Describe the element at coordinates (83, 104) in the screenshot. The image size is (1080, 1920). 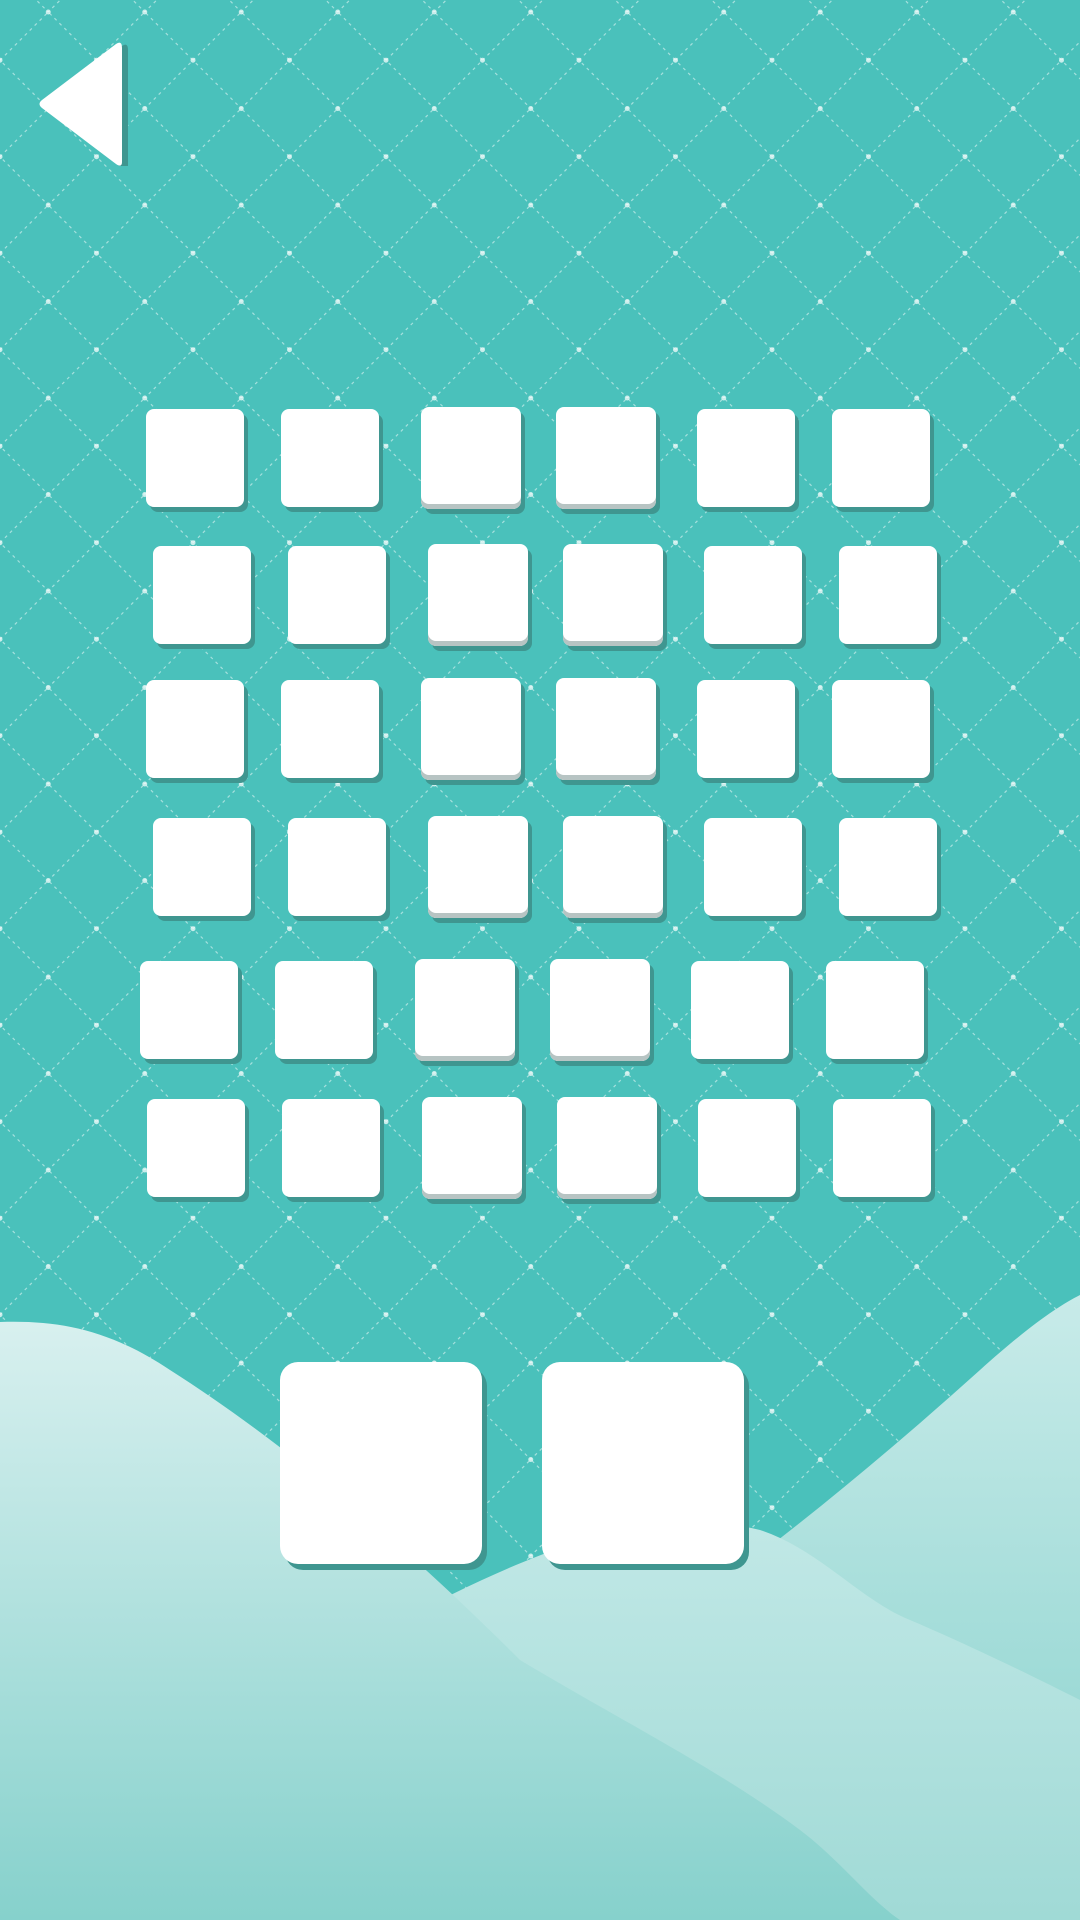
I see `left-triangle-icon` at that location.